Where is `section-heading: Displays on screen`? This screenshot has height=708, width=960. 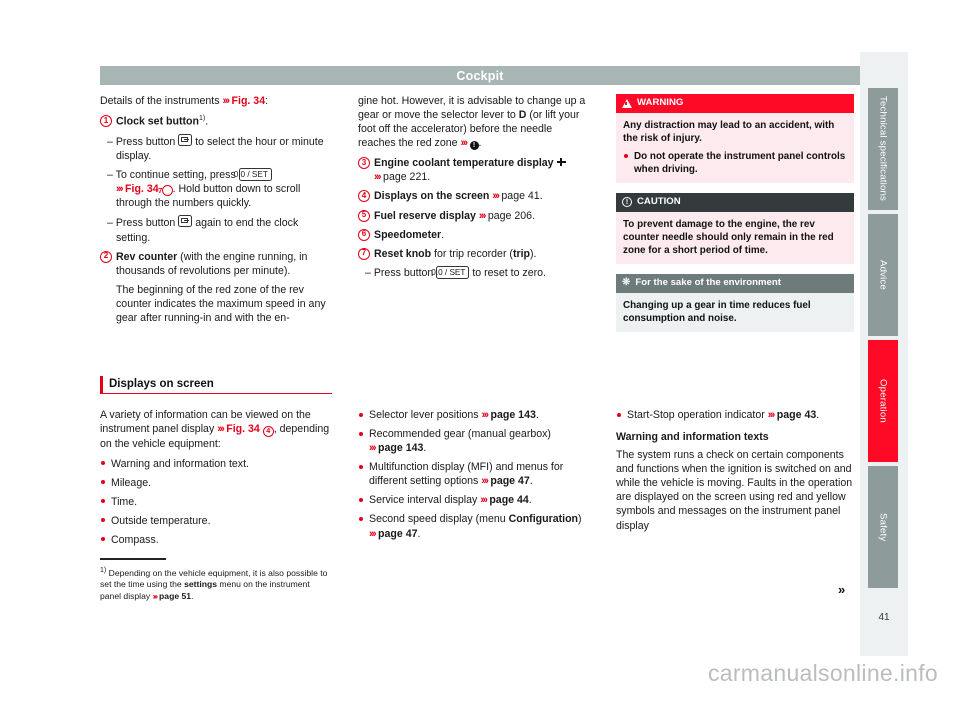
section-heading: Displays on screen is located at coordinates (216, 385).